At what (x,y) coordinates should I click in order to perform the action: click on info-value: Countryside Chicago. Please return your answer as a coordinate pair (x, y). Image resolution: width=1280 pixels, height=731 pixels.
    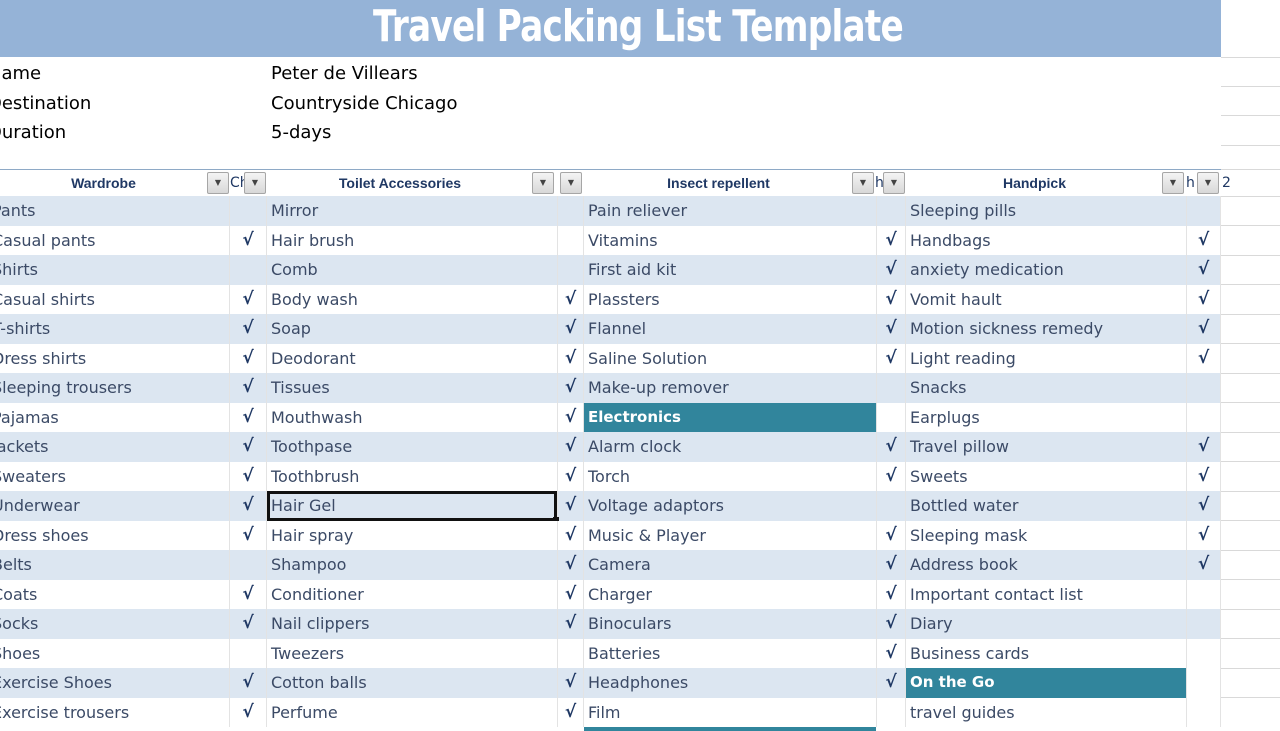
    Looking at the image, I should click on (364, 103).